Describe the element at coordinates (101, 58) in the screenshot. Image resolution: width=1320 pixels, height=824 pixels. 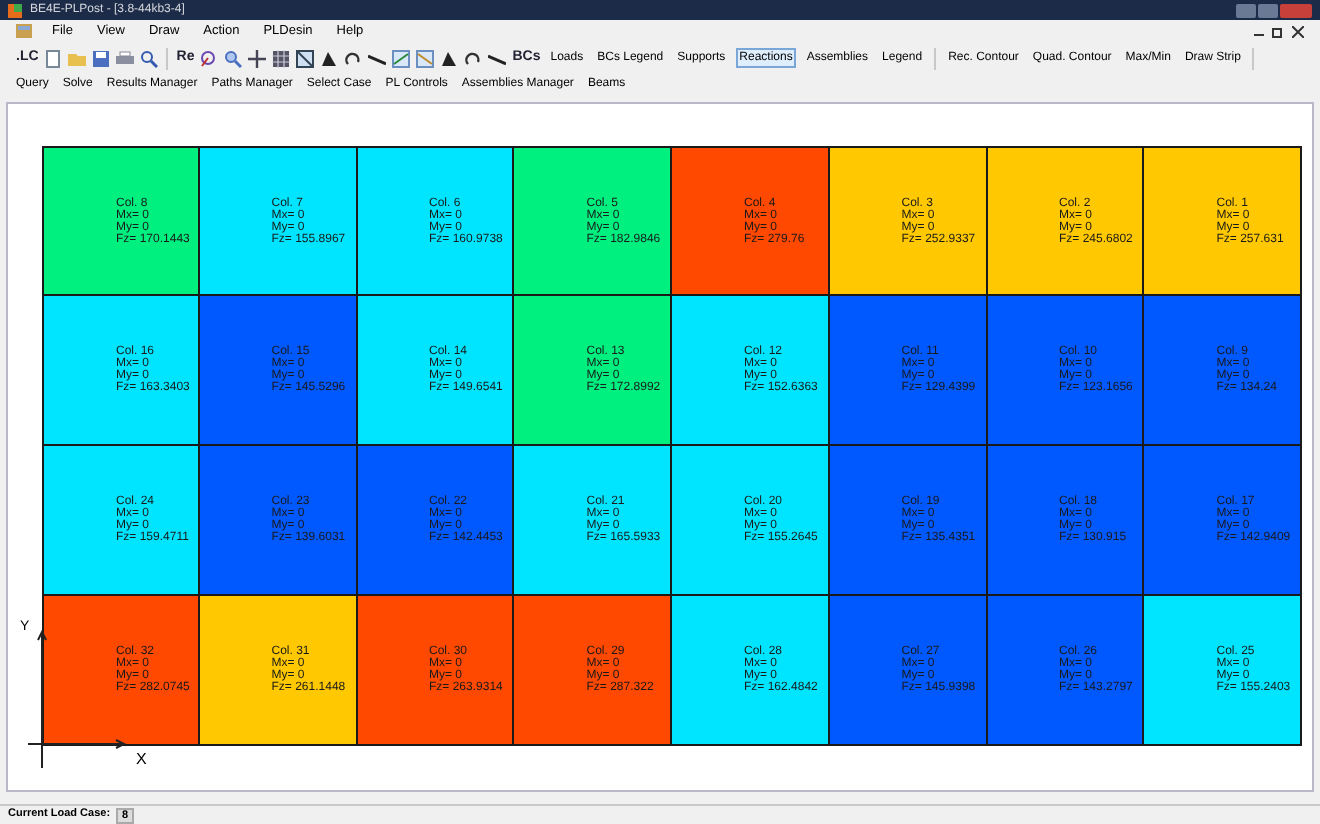
I see `save-icon` at that location.